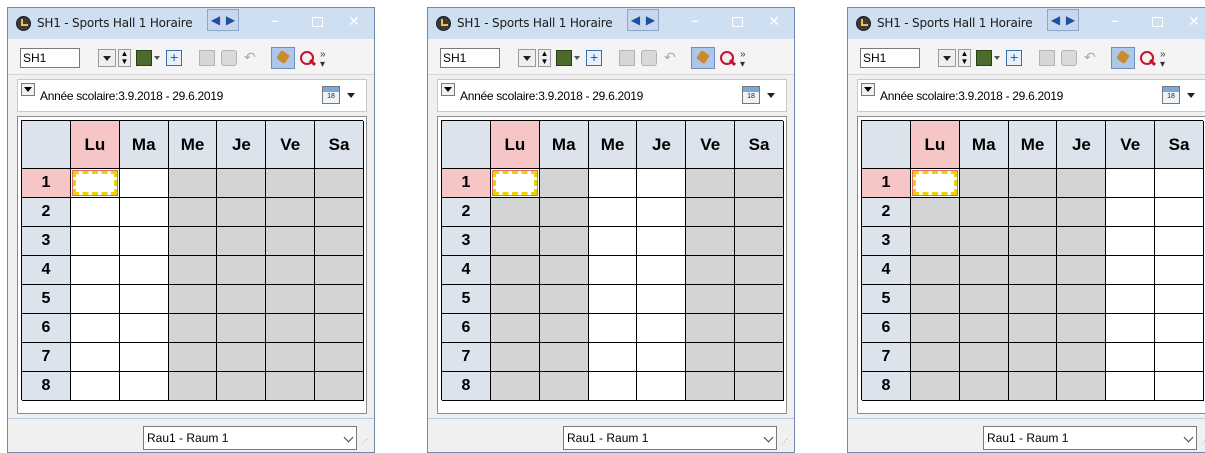  What do you see at coordinates (1055, 20) in the screenshot?
I see `prev-arrow-icon: ◀` at bounding box center [1055, 20].